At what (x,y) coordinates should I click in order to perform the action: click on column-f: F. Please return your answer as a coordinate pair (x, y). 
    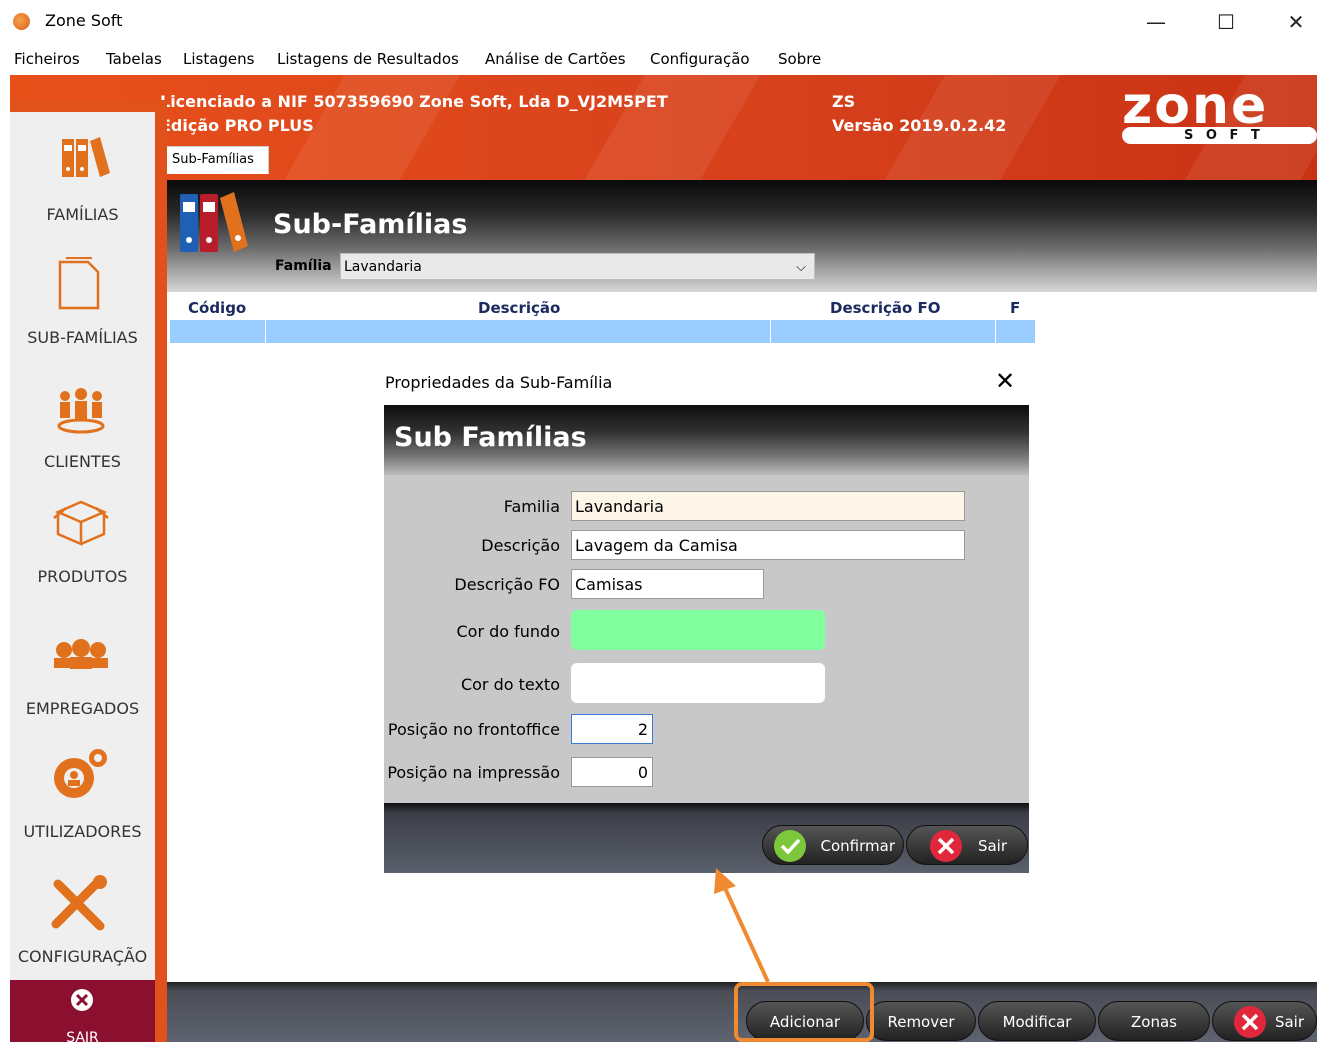
    Looking at the image, I should click on (1015, 308).